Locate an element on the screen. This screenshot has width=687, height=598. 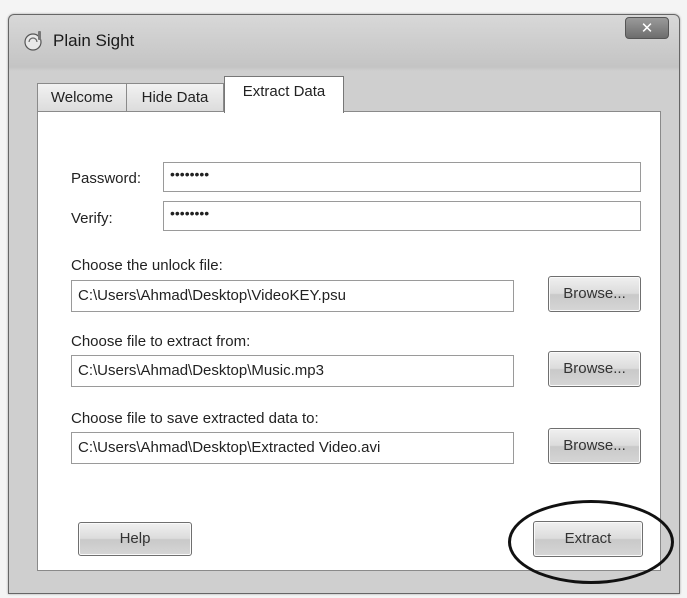
window-title: Plain Sight is located at coordinates (94, 40).